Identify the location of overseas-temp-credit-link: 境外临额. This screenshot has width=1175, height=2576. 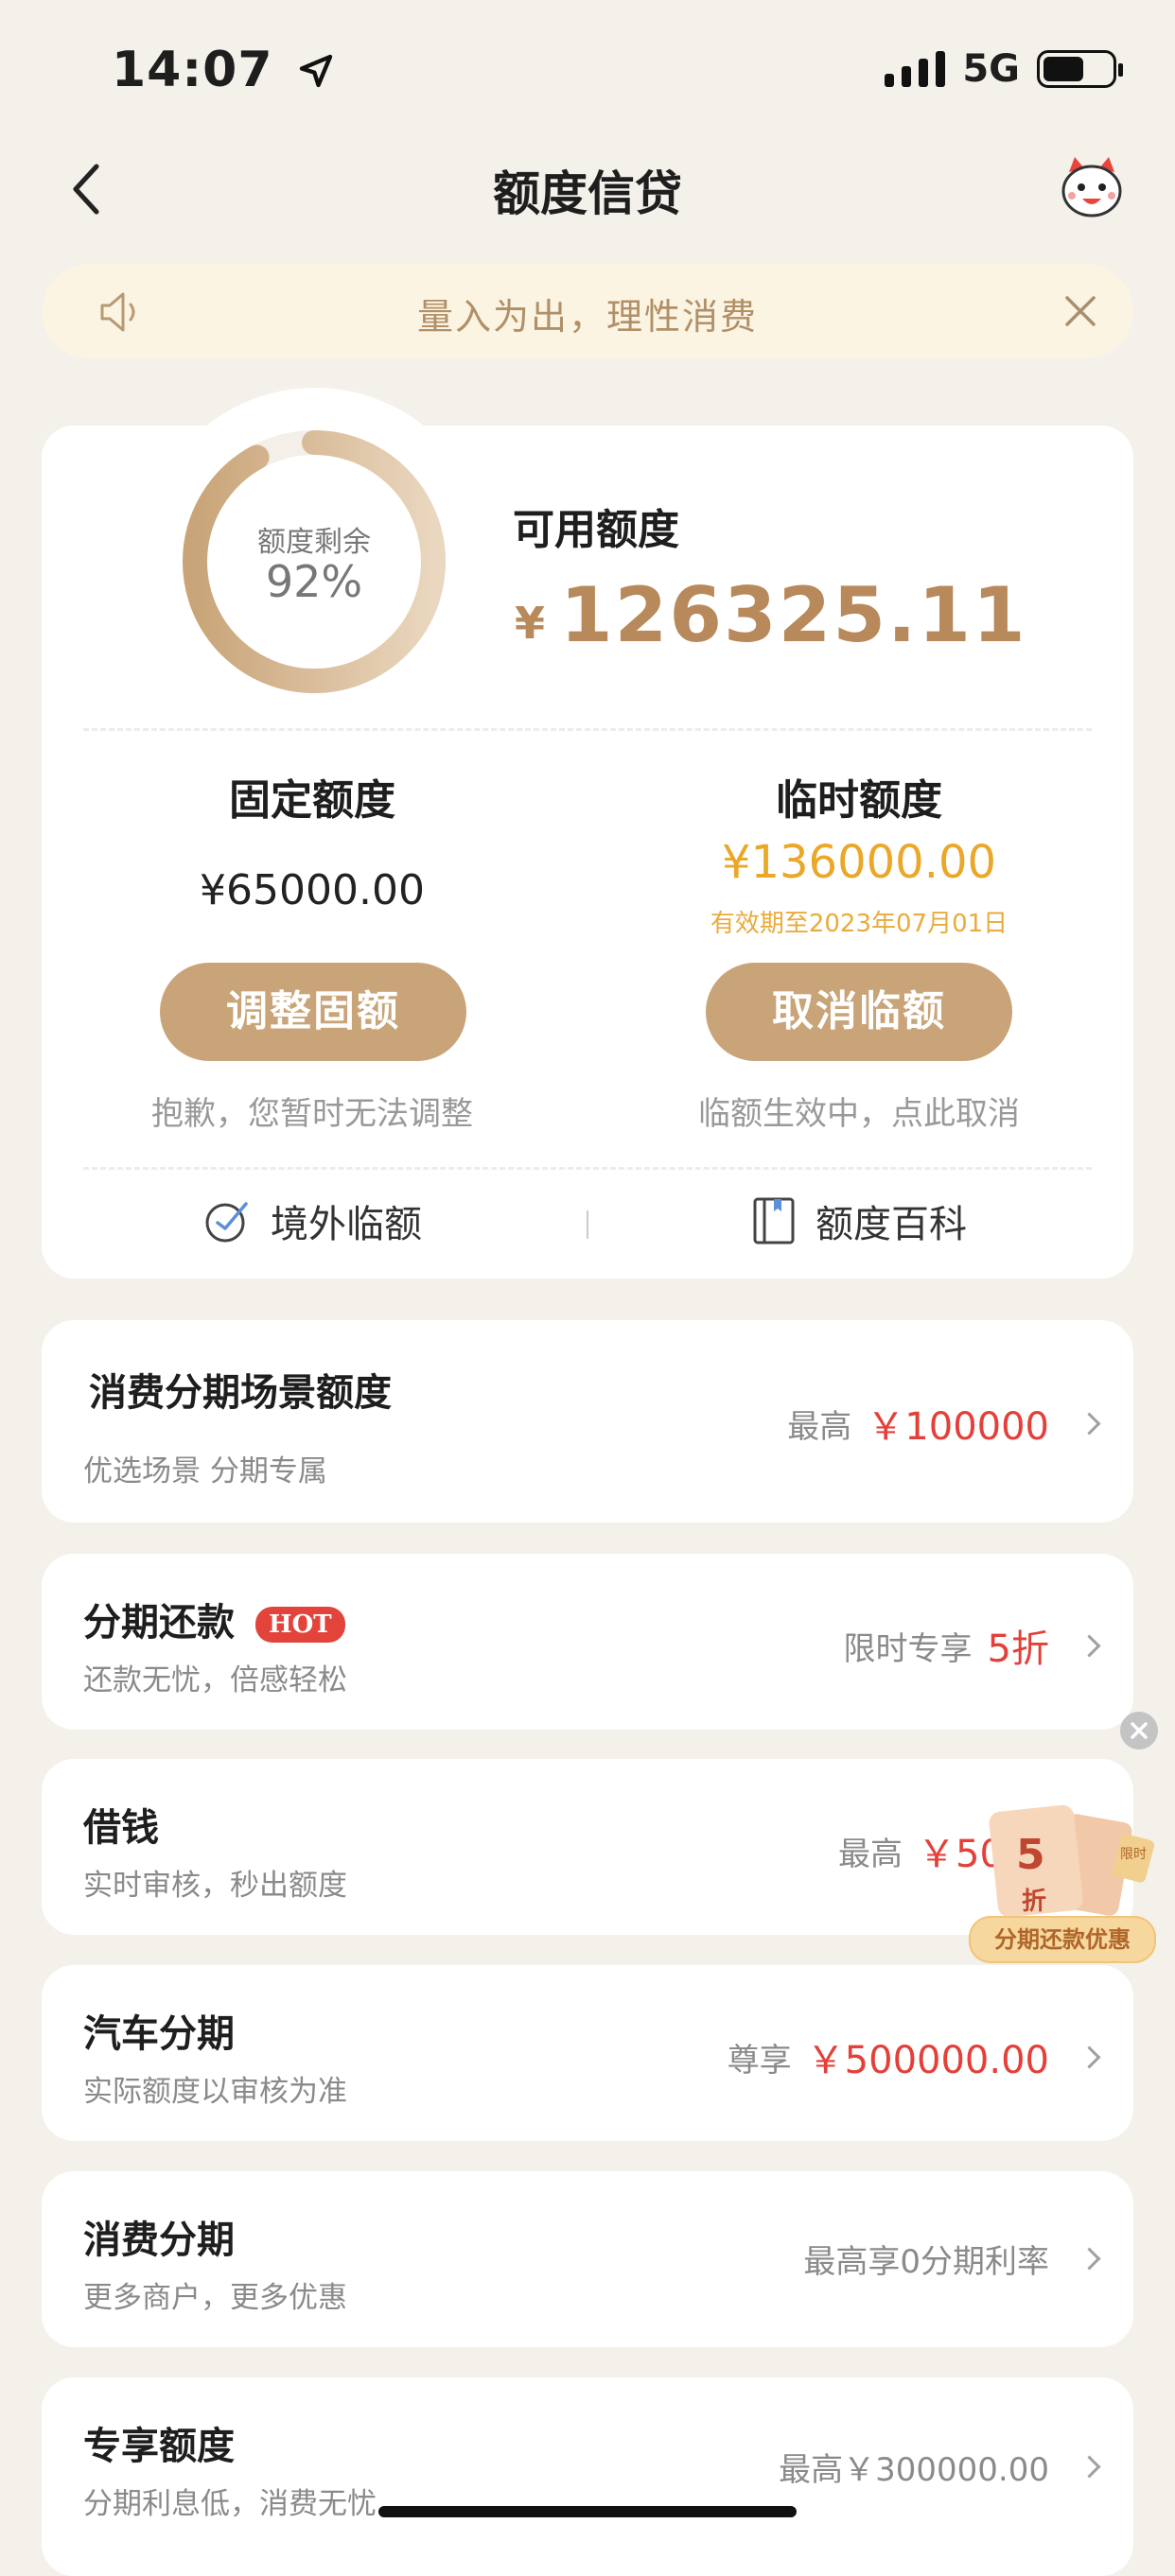
(312, 1220).